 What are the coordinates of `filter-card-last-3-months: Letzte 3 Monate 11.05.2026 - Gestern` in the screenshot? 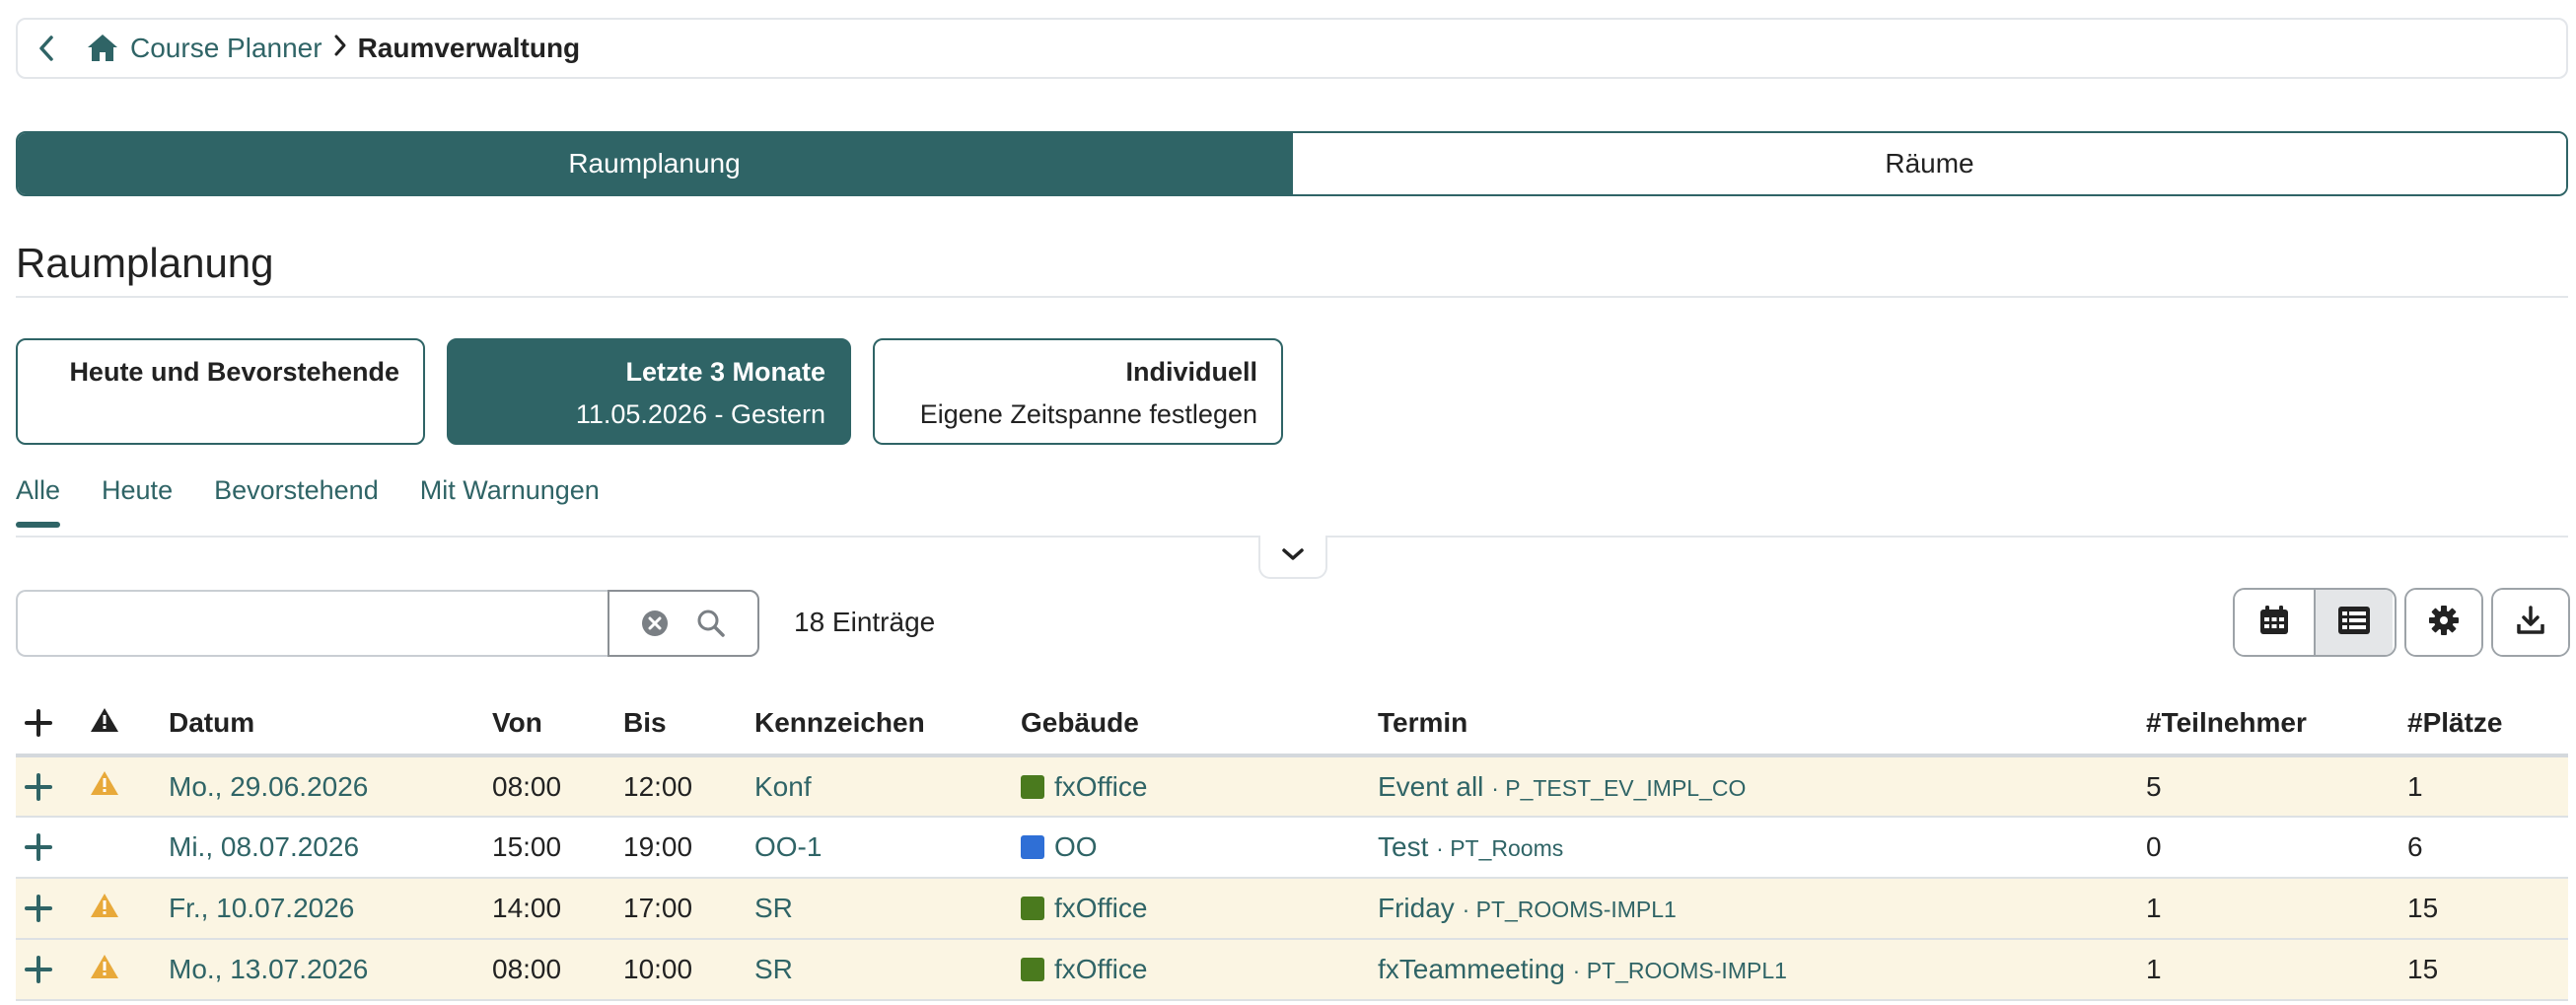 It's located at (649, 392).